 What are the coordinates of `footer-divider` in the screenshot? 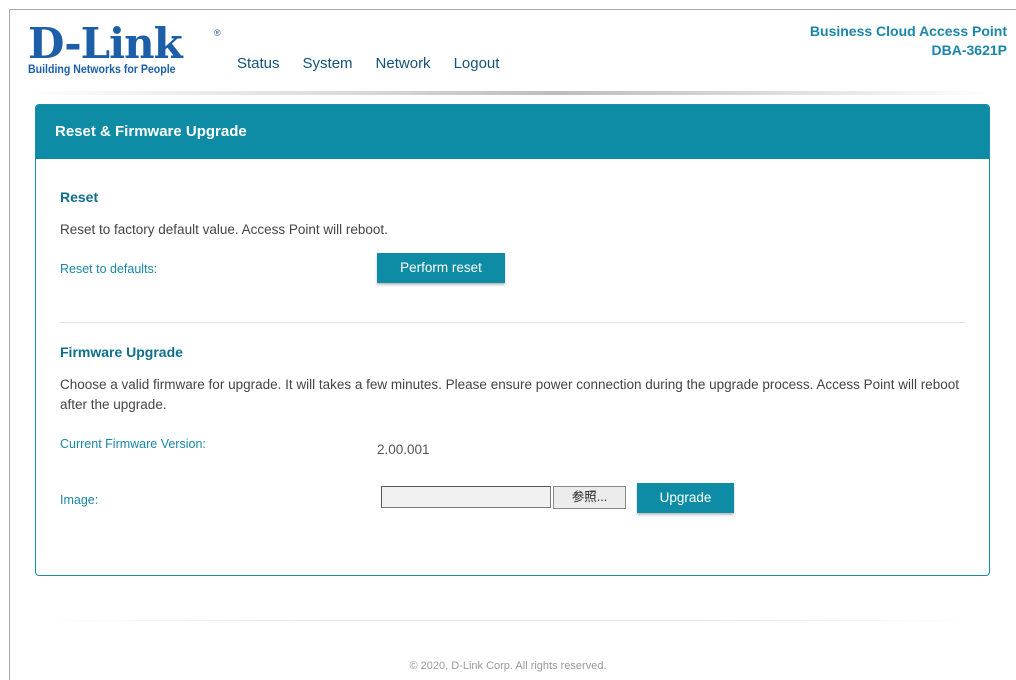 It's located at (510, 620).